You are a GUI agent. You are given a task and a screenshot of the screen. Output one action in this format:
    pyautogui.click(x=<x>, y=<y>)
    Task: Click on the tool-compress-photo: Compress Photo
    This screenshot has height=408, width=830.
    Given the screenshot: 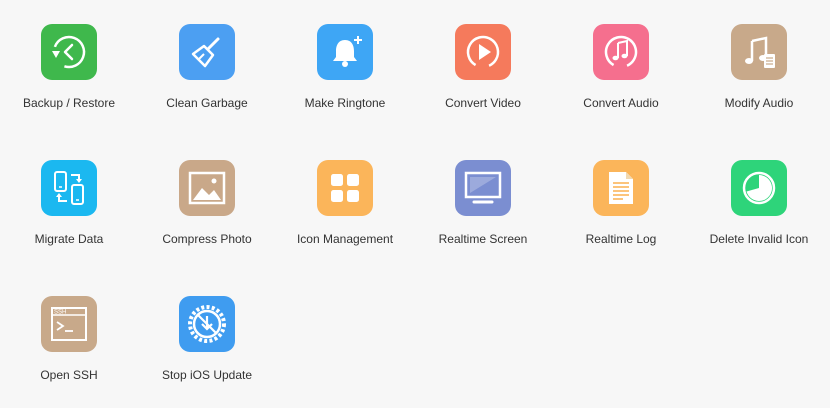 What is the action you would take?
    pyautogui.click(x=207, y=205)
    